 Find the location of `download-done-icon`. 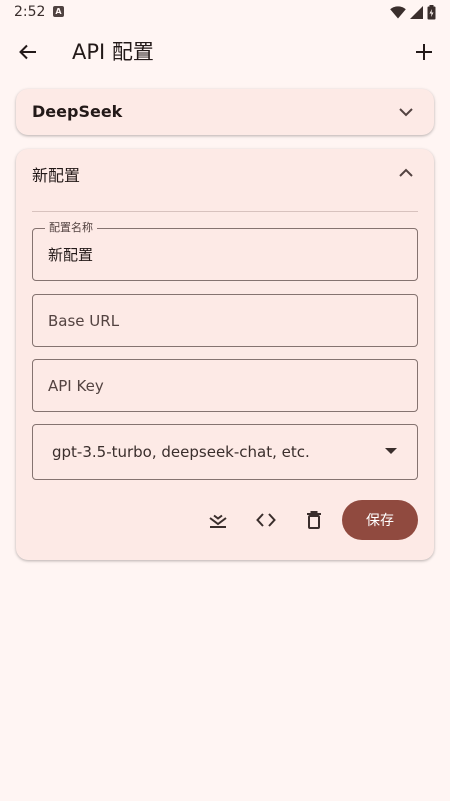

download-done-icon is located at coordinates (218, 521).